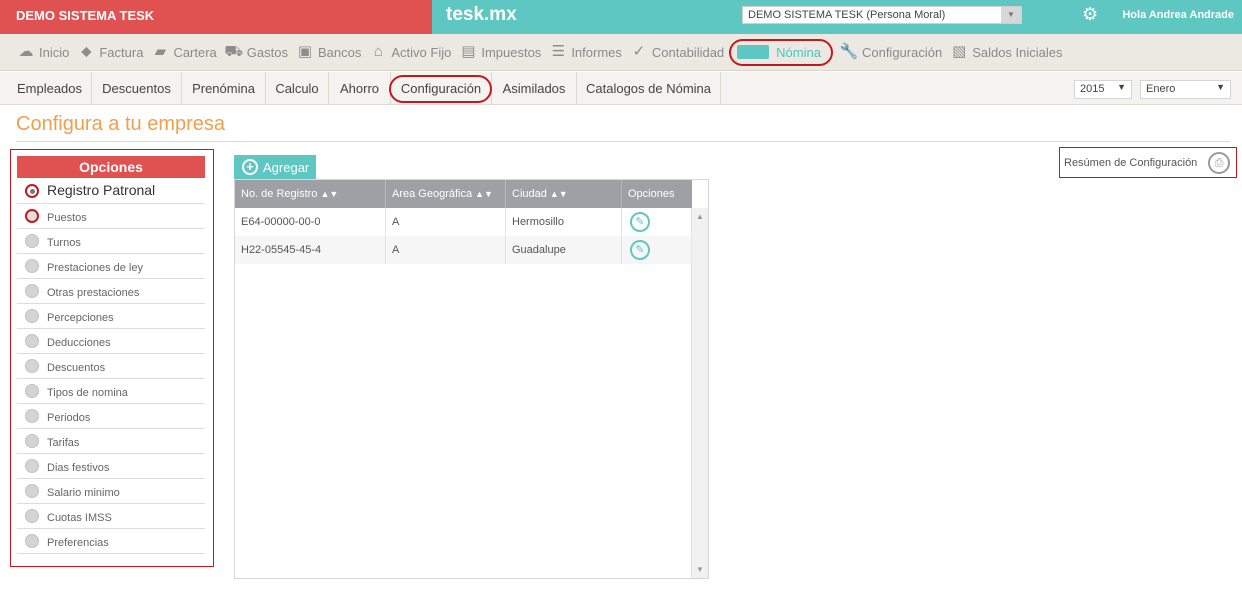 The width and height of the screenshot is (1242, 594). What do you see at coordinates (781, 52) in the screenshot?
I see `nav-item-nomina: Nómina` at bounding box center [781, 52].